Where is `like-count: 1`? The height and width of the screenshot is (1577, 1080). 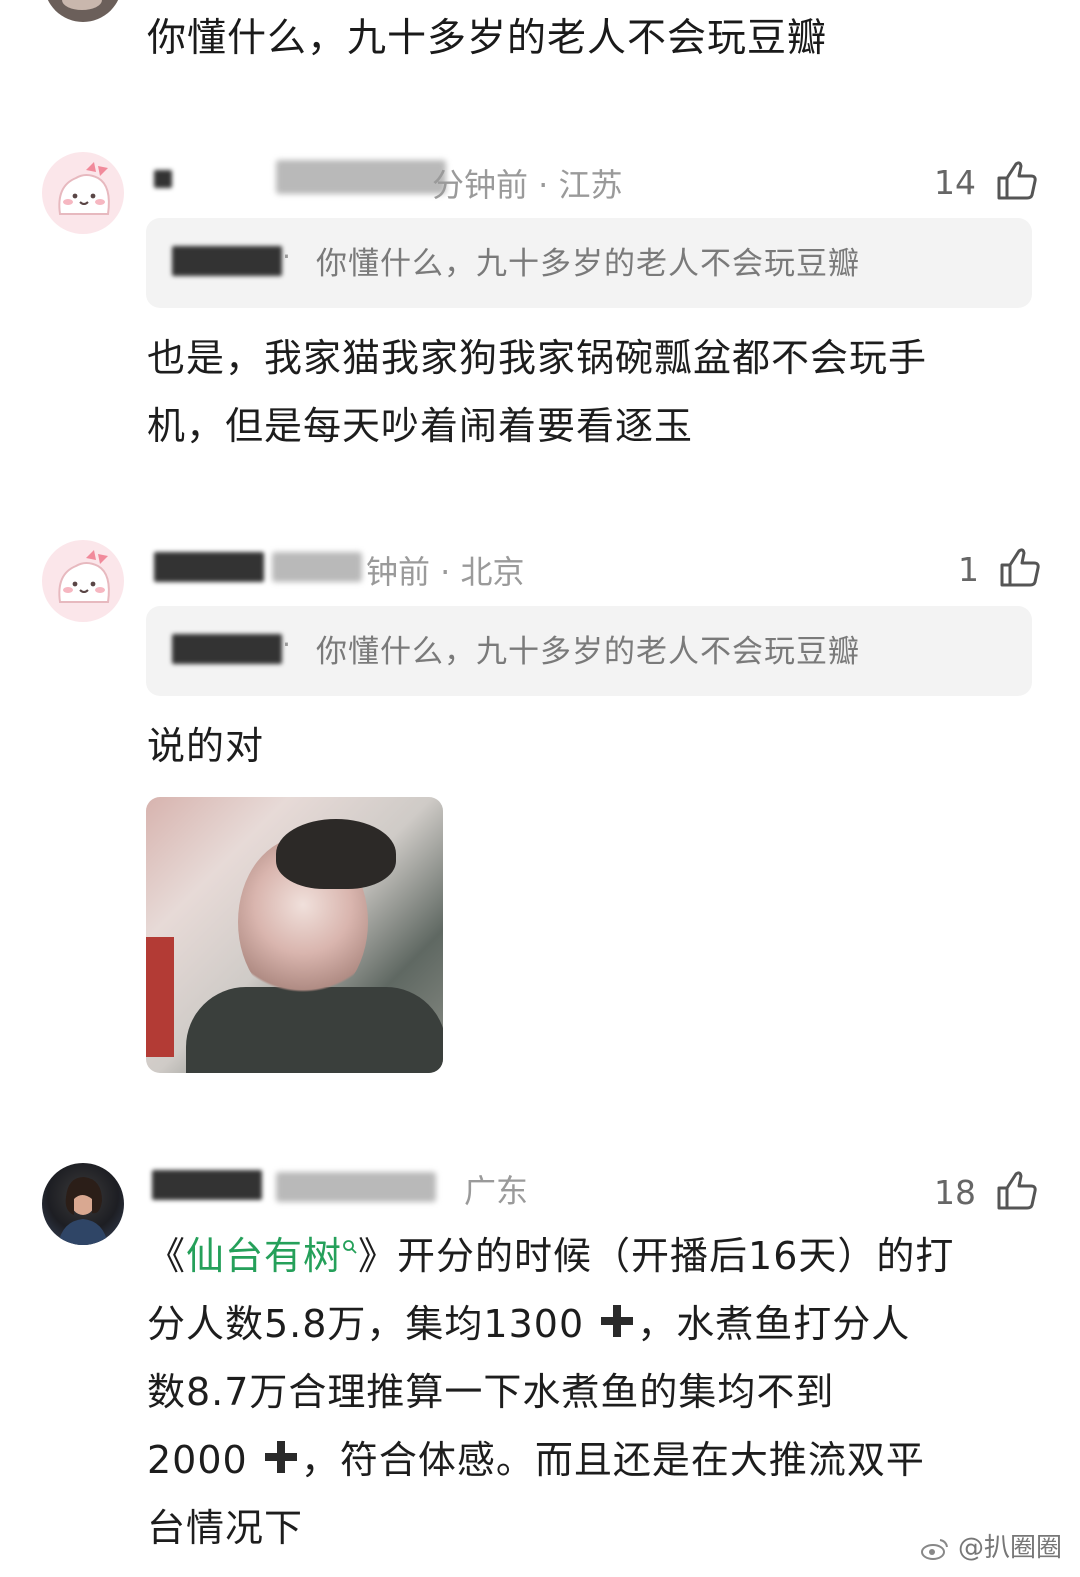
like-count: 1 is located at coordinates (968, 569).